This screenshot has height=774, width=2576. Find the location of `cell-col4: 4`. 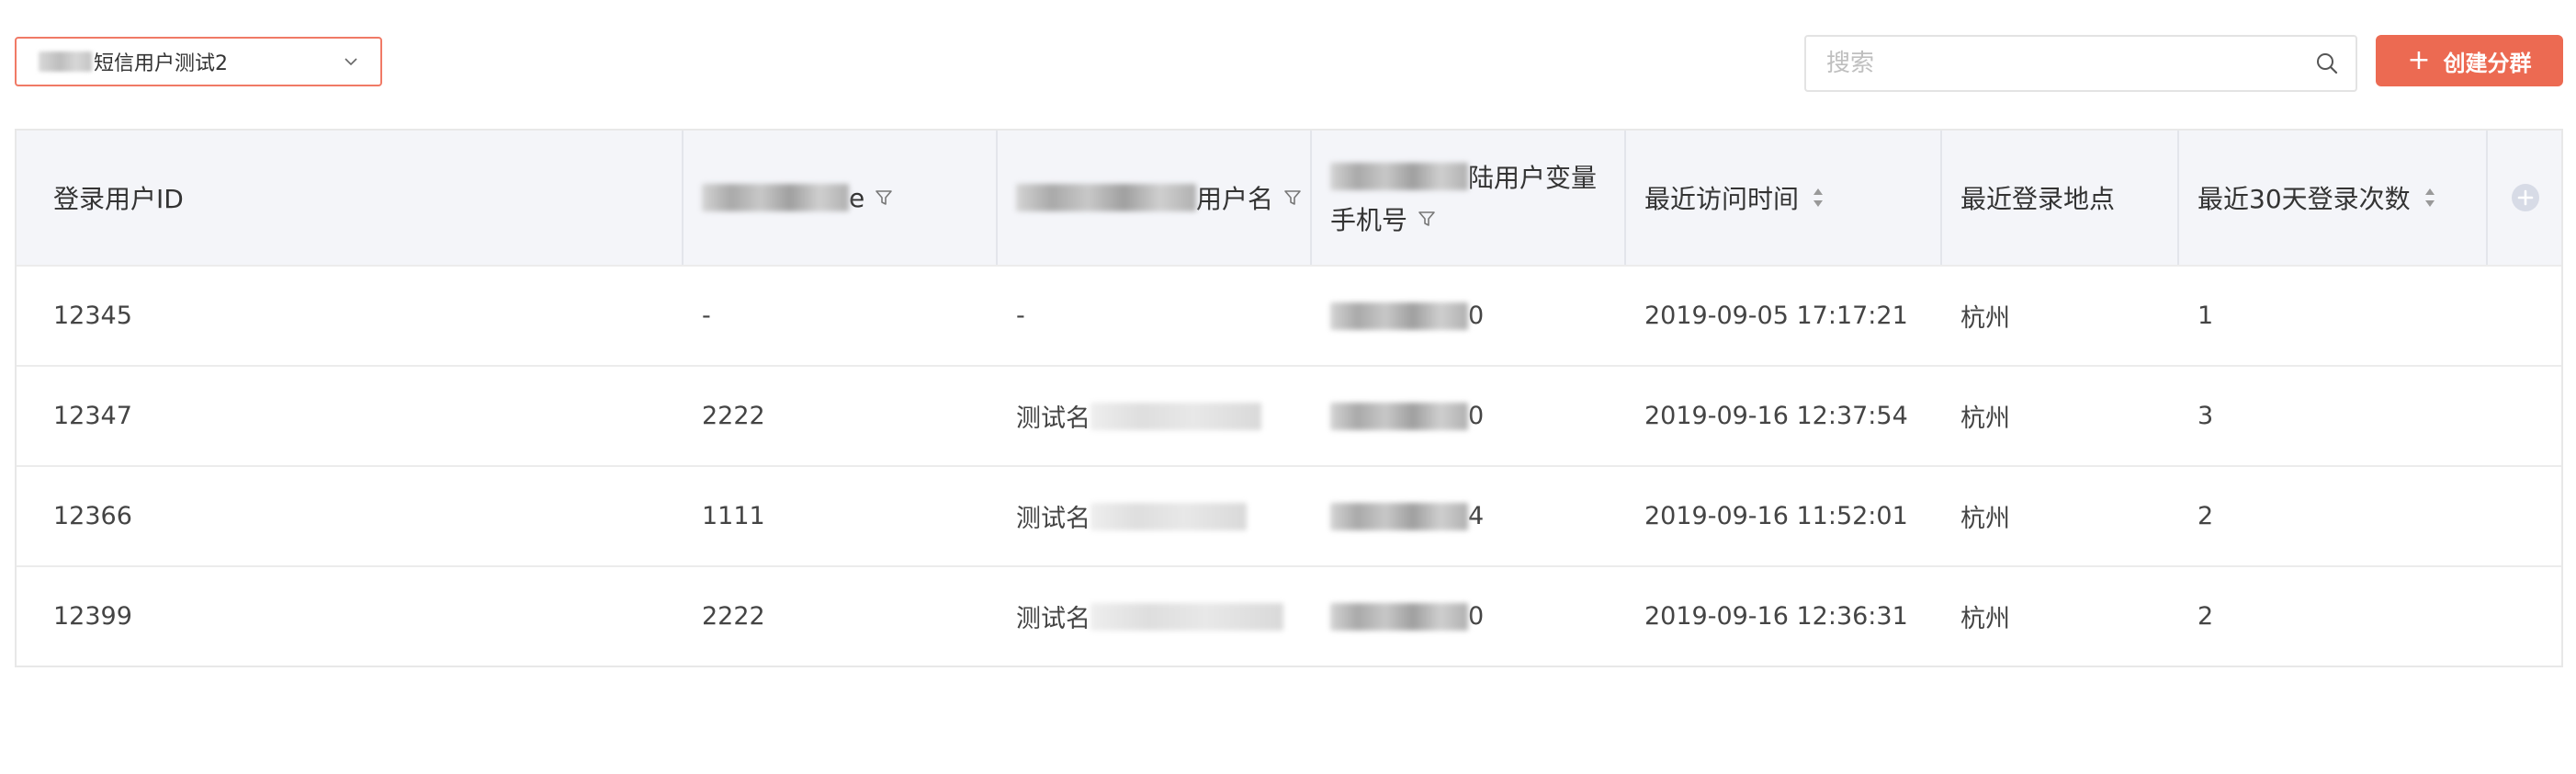

cell-col4: 4 is located at coordinates (1469, 516).